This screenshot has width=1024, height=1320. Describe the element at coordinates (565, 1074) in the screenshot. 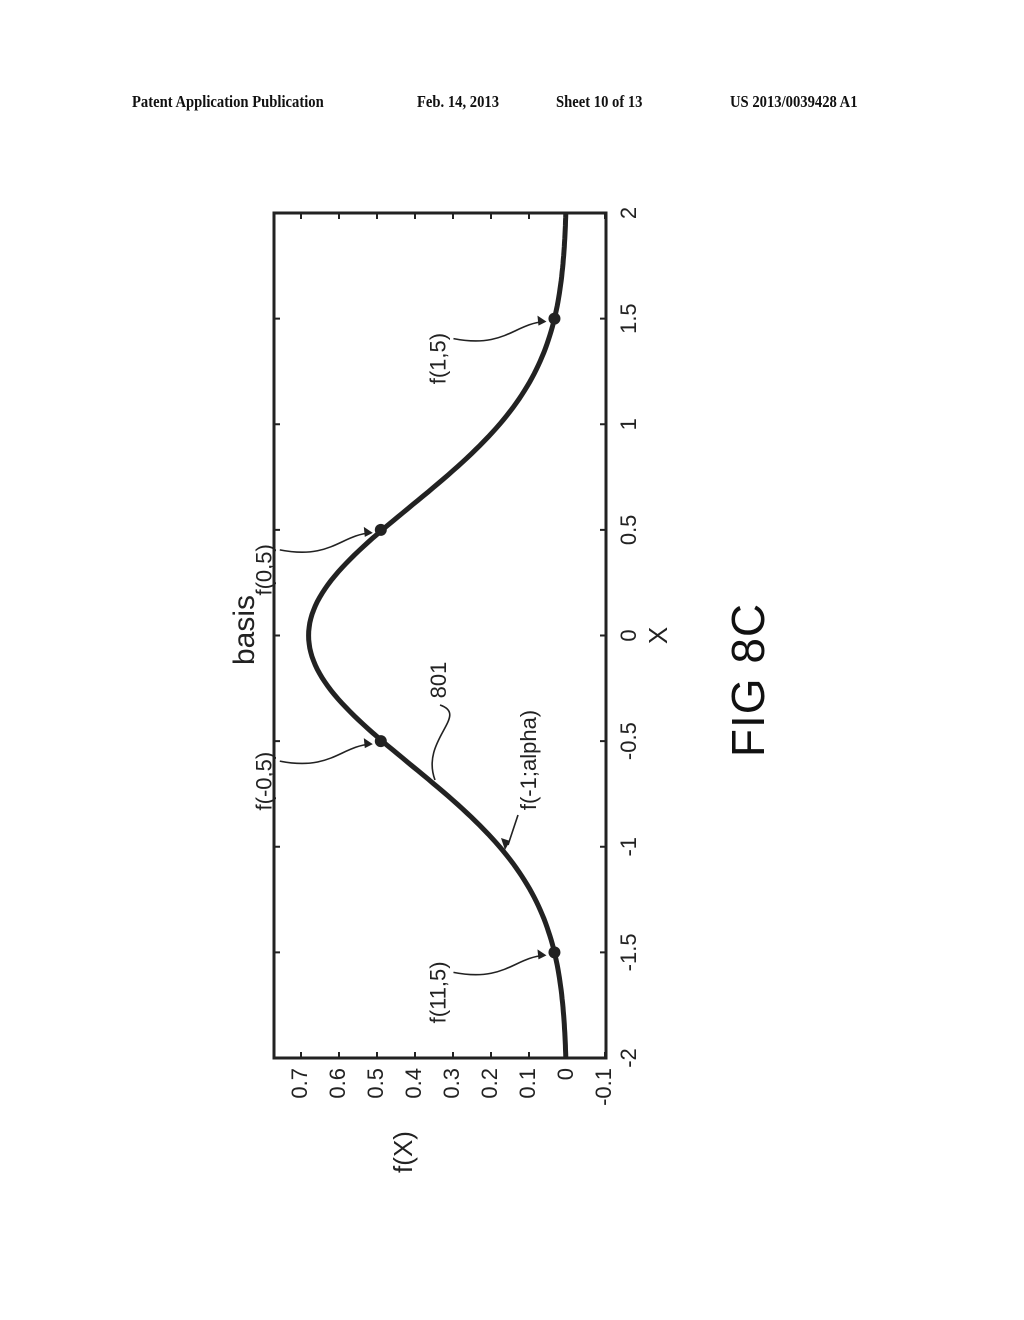

I see `y-tick-label: 0` at that location.